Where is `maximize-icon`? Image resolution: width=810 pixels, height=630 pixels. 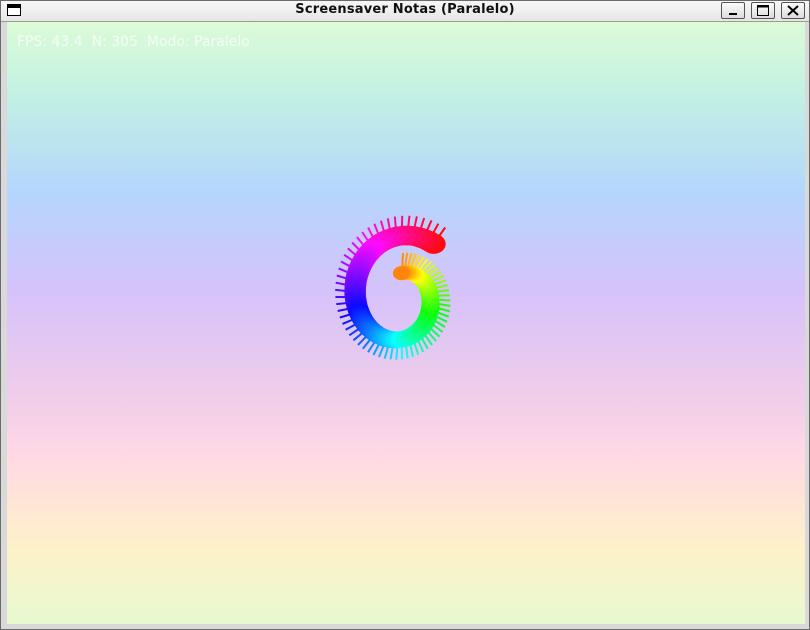
maximize-icon is located at coordinates (763, 10).